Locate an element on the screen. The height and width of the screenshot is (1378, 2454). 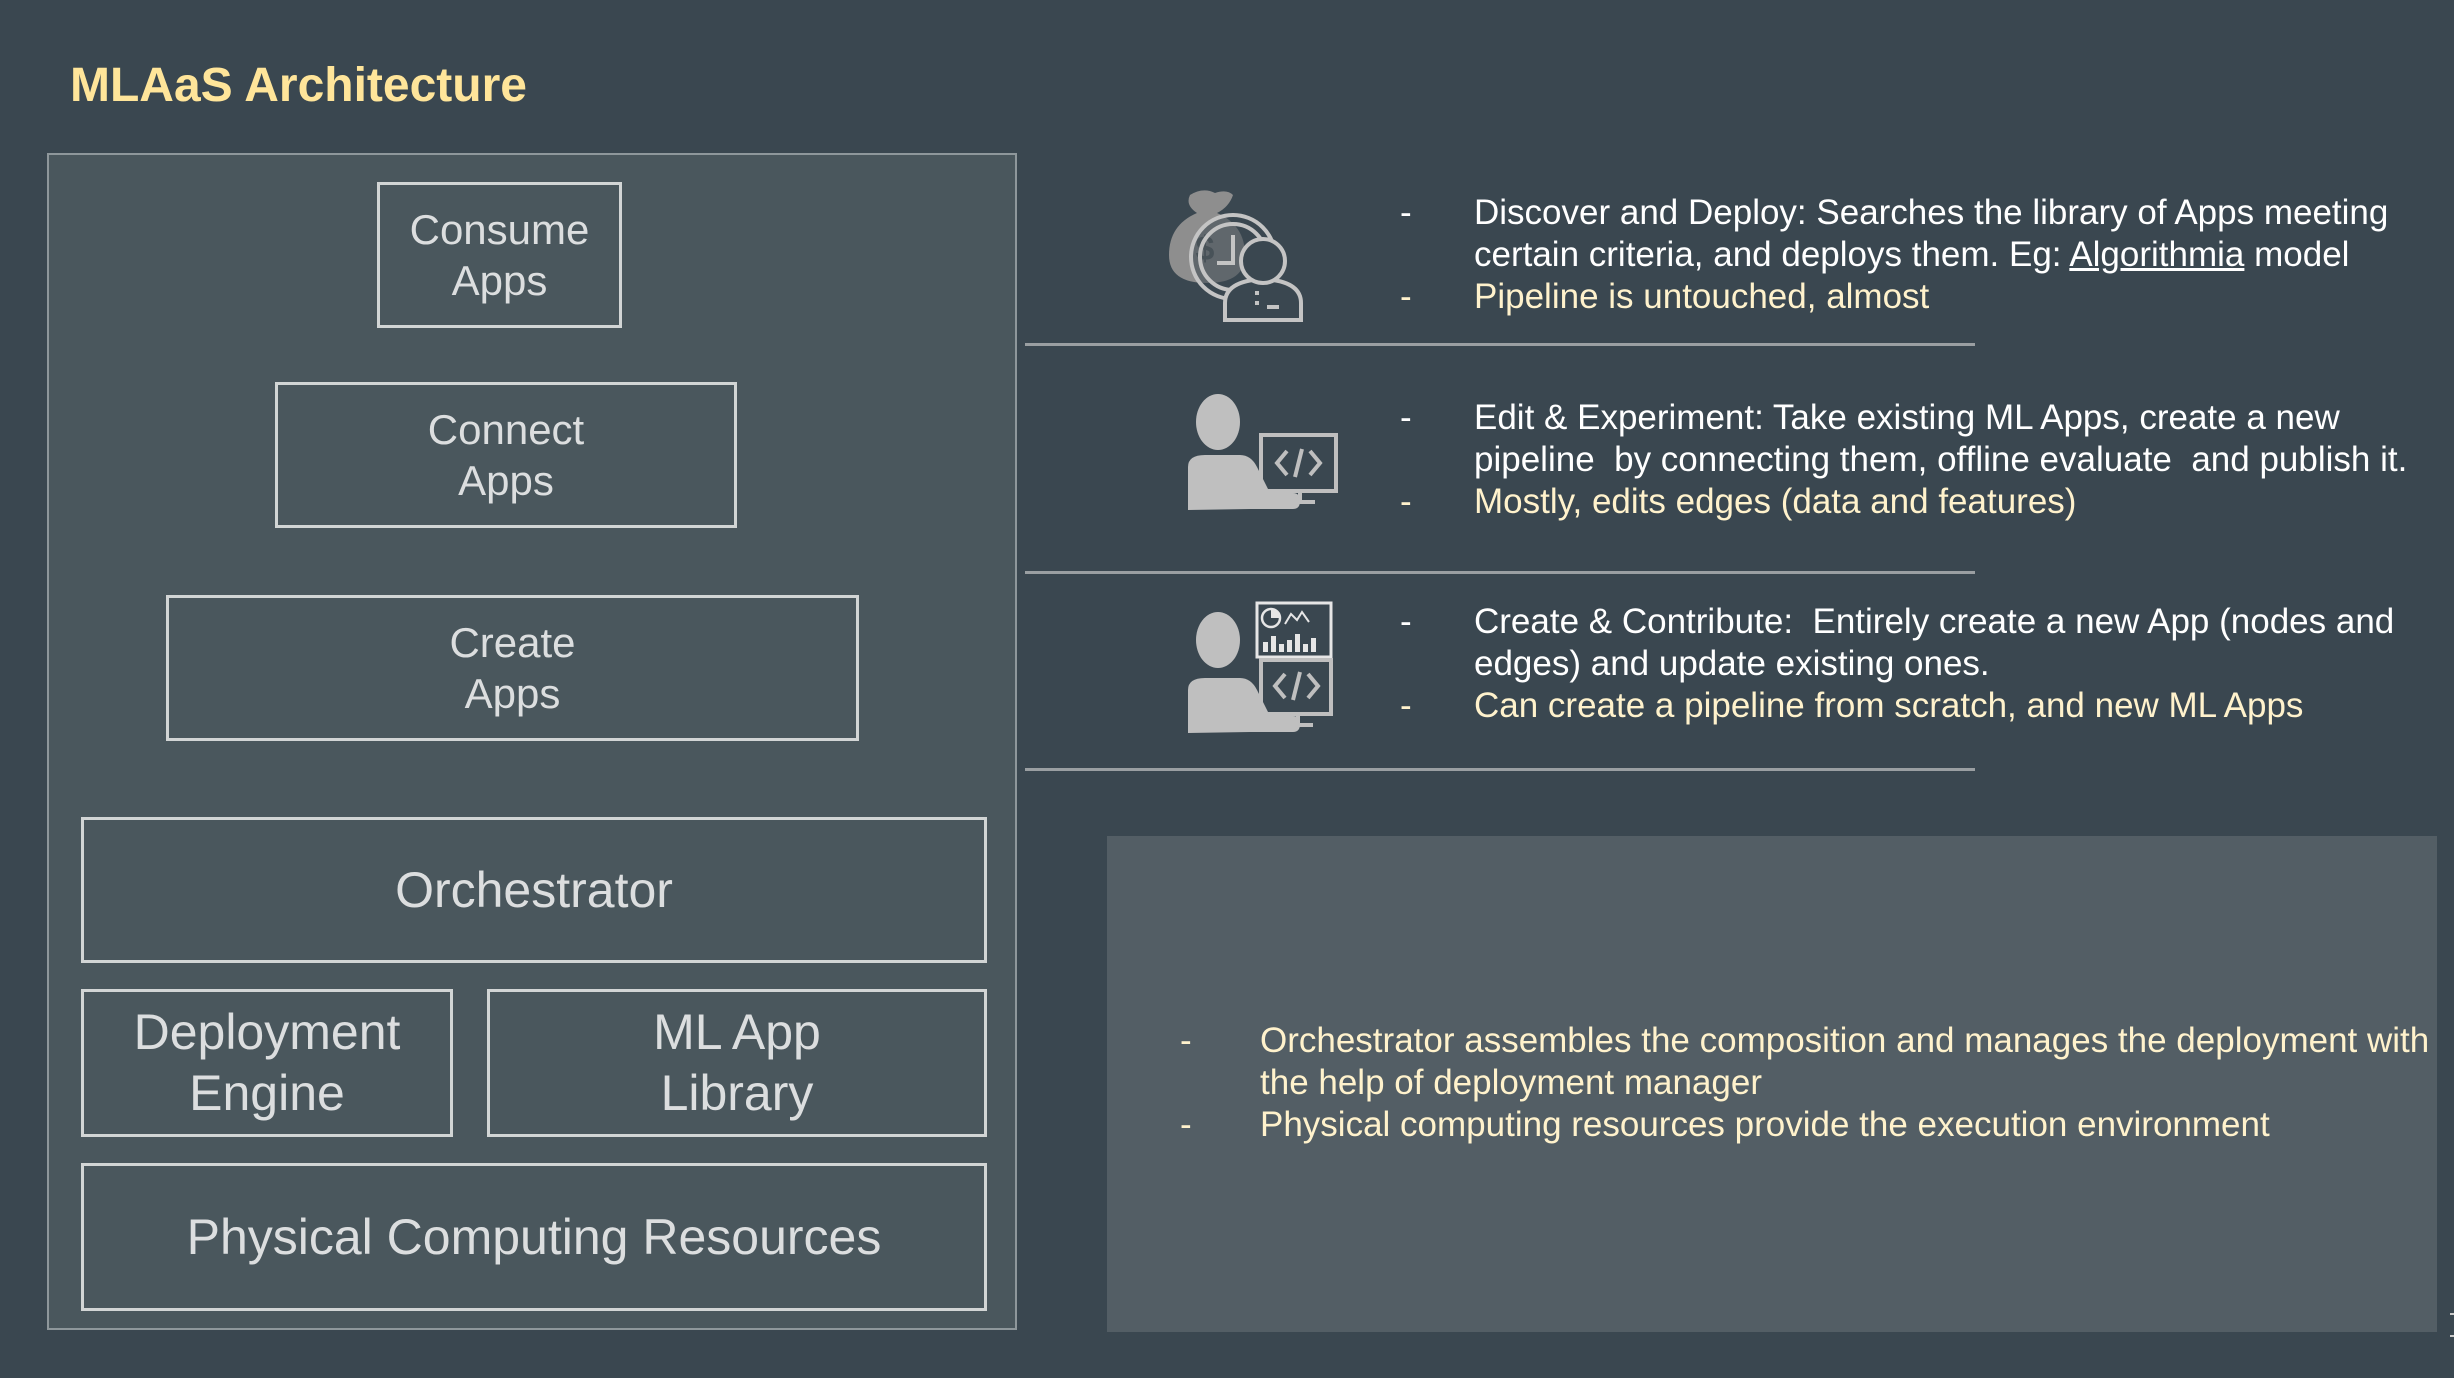
bullet-text: Mostly, edits edges (data and features) is located at coordinates (1775, 501).